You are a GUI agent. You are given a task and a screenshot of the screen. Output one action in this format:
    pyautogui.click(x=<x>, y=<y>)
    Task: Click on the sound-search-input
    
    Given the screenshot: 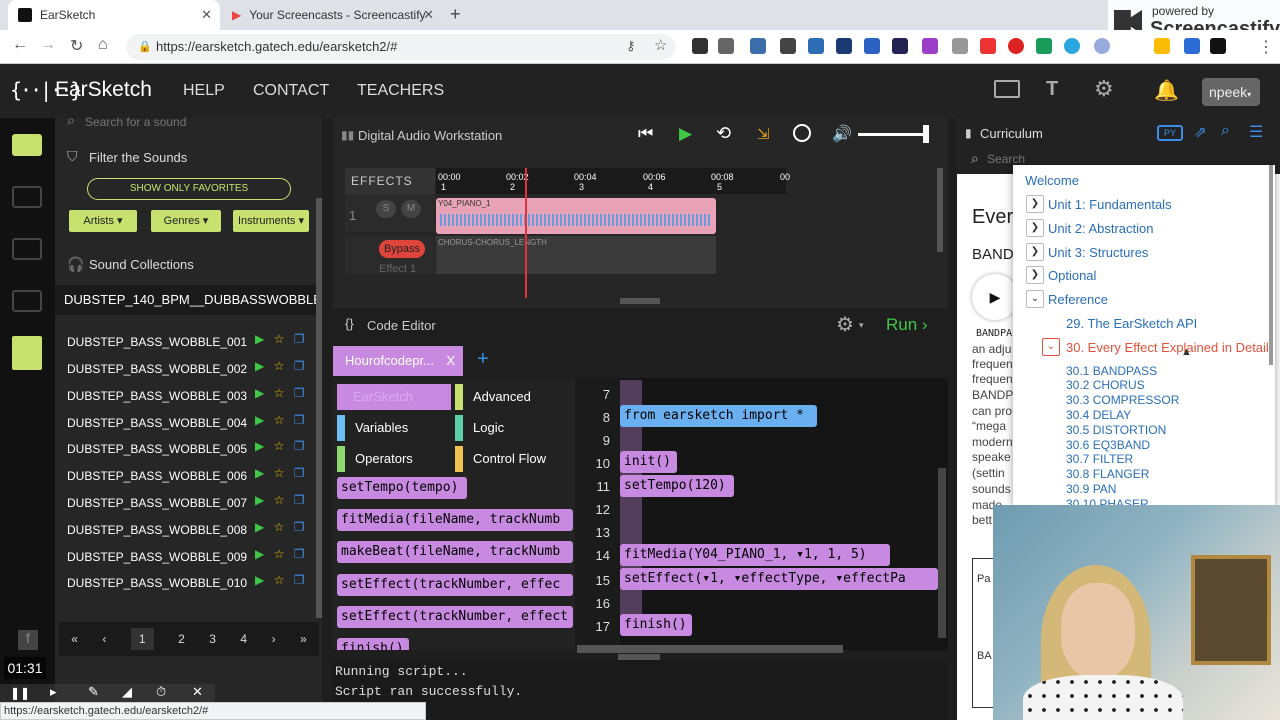 What is the action you would take?
    pyautogui.click(x=195, y=122)
    